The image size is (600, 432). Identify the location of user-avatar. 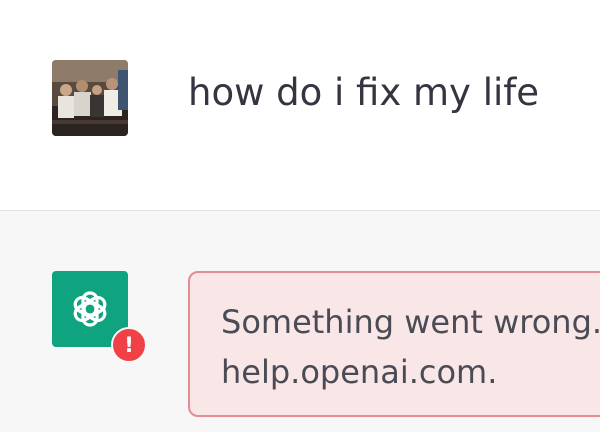
(90, 98).